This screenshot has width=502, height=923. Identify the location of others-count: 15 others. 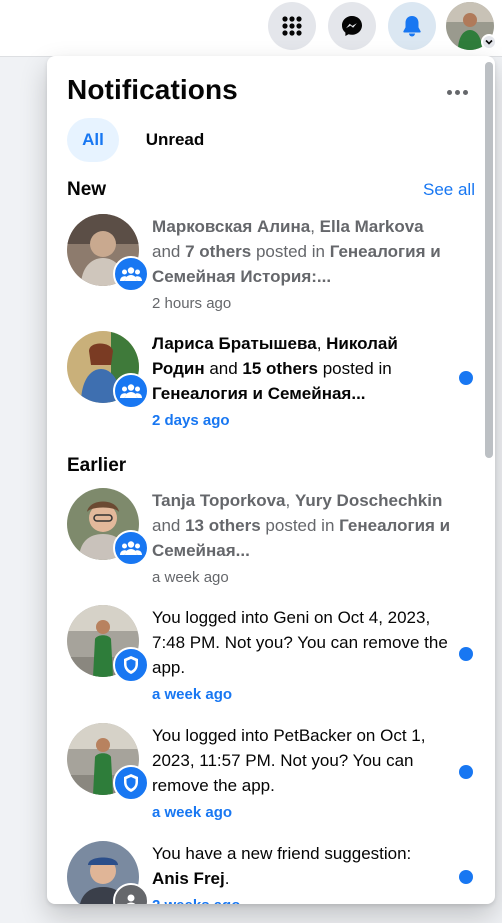
(280, 368).